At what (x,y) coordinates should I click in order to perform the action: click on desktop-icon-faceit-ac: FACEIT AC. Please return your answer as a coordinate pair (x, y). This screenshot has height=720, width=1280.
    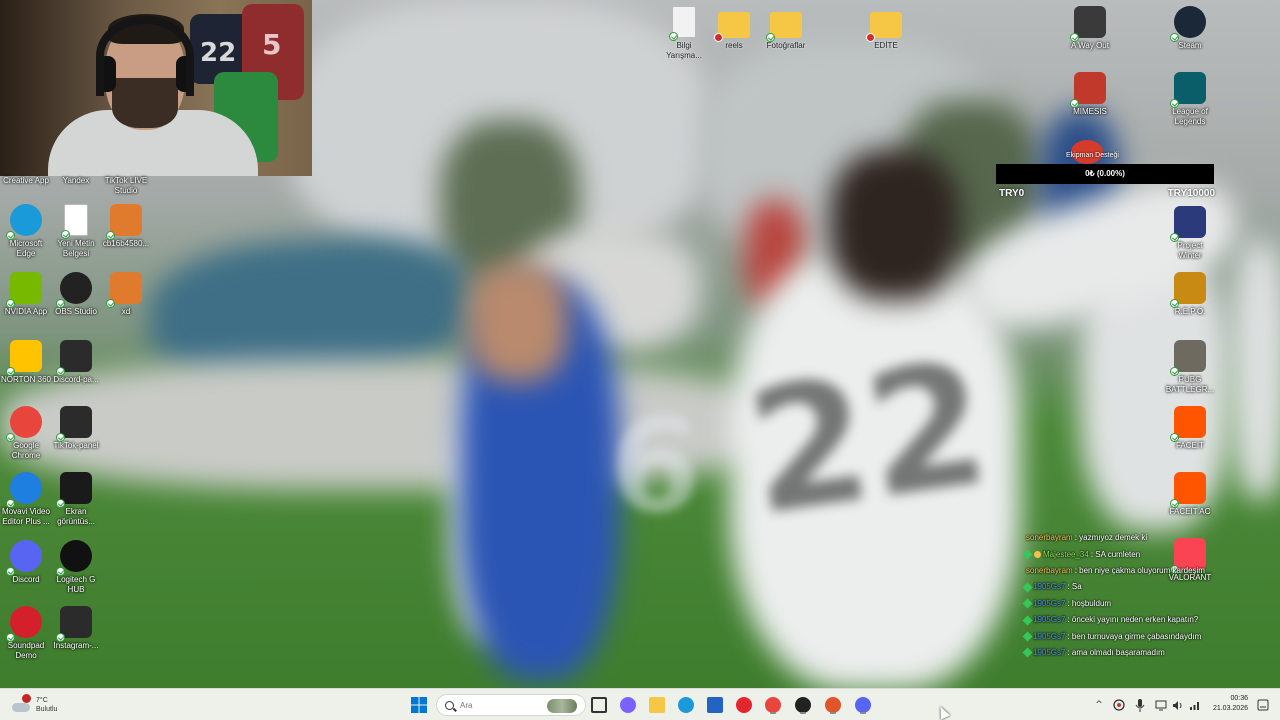
    Looking at the image, I should click on (1190, 494).